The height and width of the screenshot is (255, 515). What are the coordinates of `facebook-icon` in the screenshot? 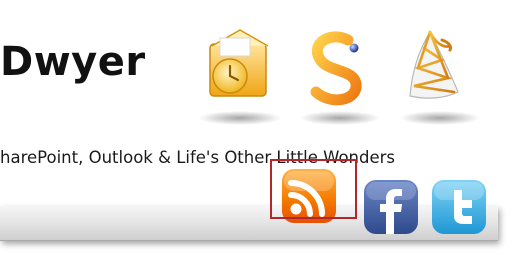 It's located at (391, 207).